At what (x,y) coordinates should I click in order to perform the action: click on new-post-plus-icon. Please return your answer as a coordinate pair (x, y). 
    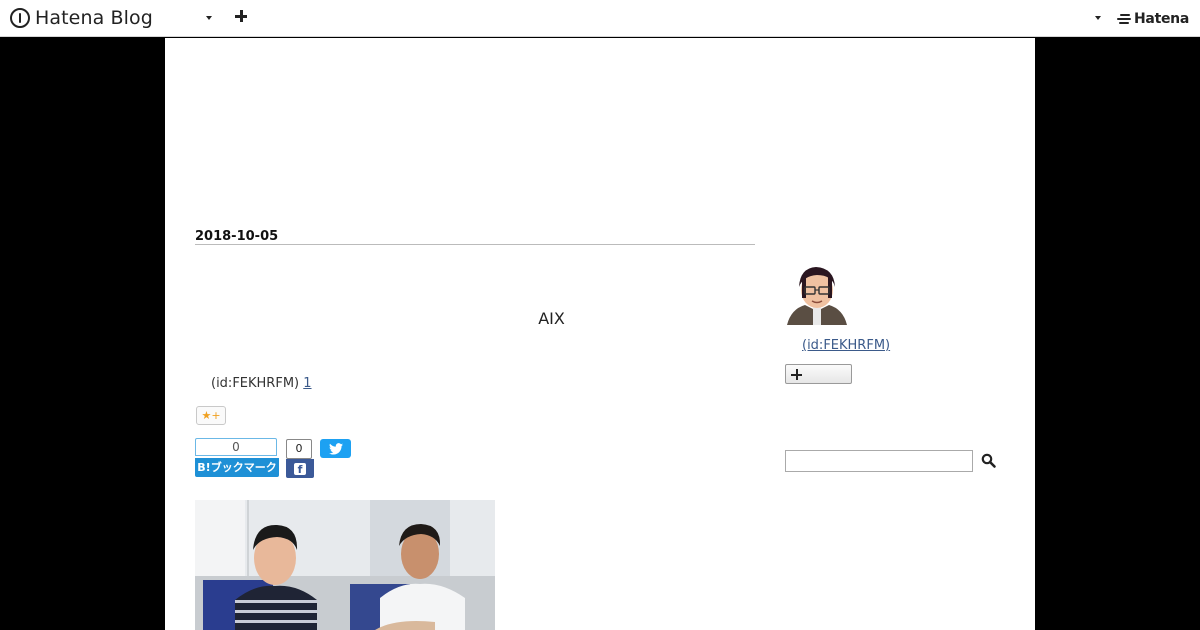
    Looking at the image, I should click on (241, 16).